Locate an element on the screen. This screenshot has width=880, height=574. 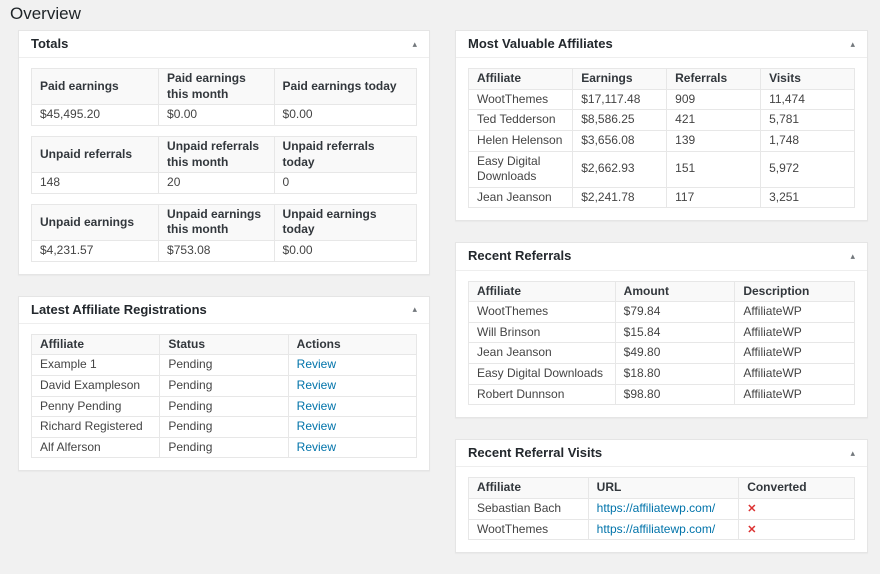
table-row: WootThemes $79.84 AffiliateWP is located at coordinates (661, 312).